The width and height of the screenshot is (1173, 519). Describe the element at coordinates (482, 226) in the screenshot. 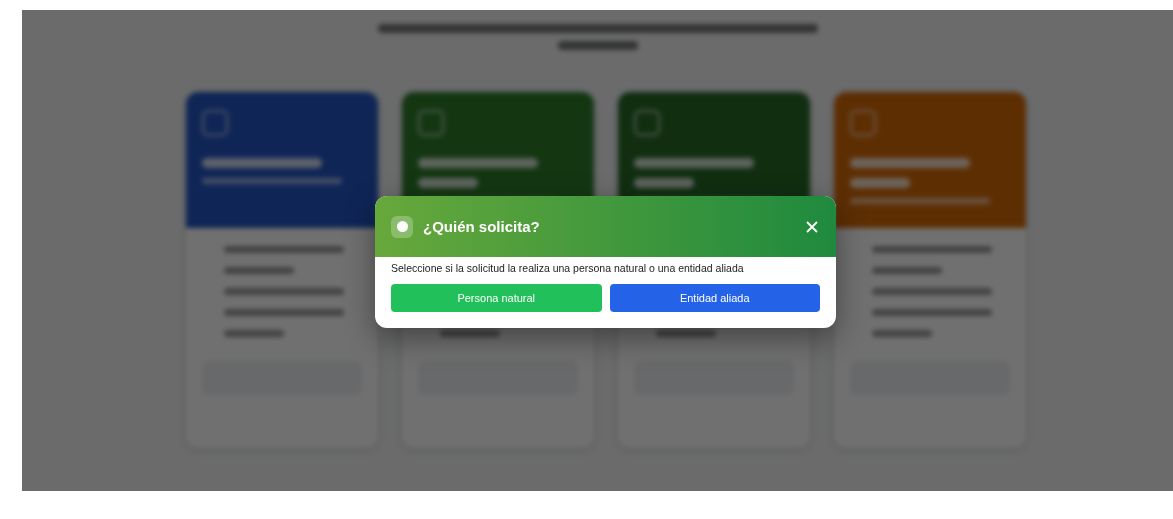

I see `dialog-title: ¿Quién solicita?` at that location.